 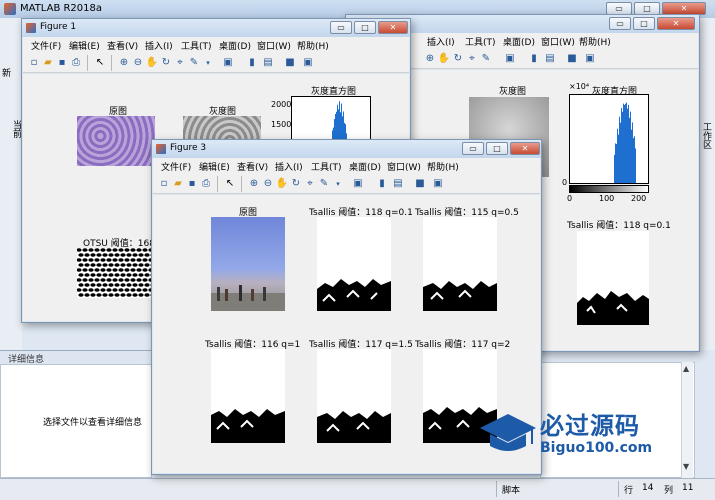 I want to click on fig1-menu-edit: 编辑(E), so click(x=84, y=45).